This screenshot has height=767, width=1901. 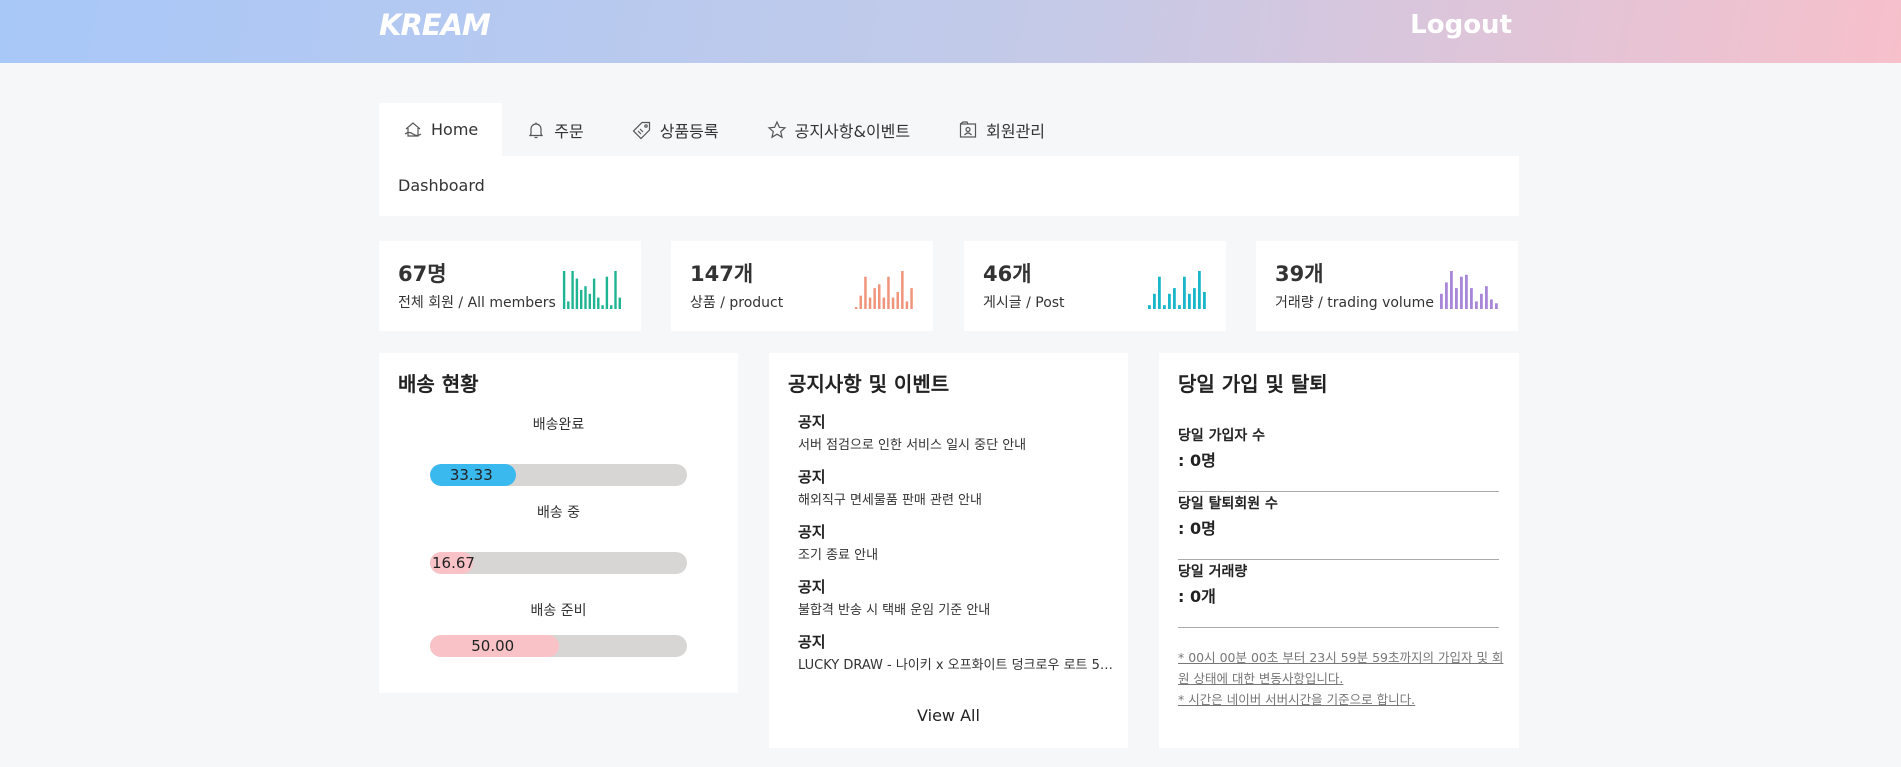 What do you see at coordinates (558, 523) in the screenshot?
I see `delivery-status-panel: 배송 현황 배송완료 33.33 배송 중 16.67 배송 준비 50.00` at bounding box center [558, 523].